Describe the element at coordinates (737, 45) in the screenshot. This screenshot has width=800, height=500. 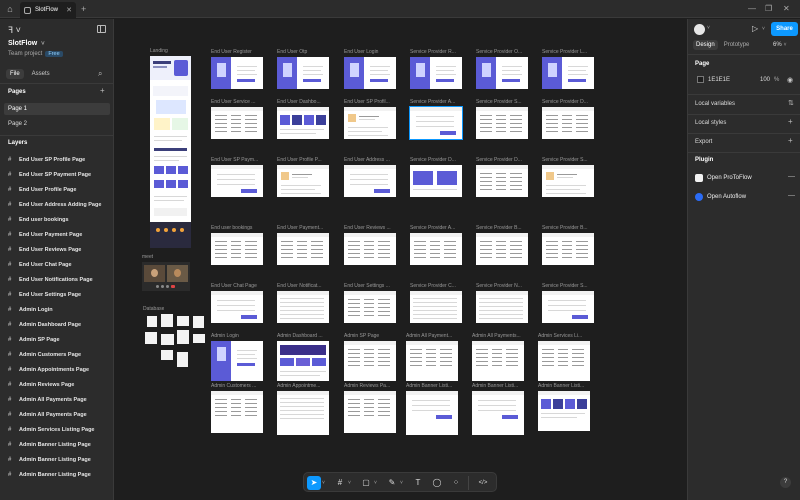
I see `tab-prototype: Prototype` at that location.